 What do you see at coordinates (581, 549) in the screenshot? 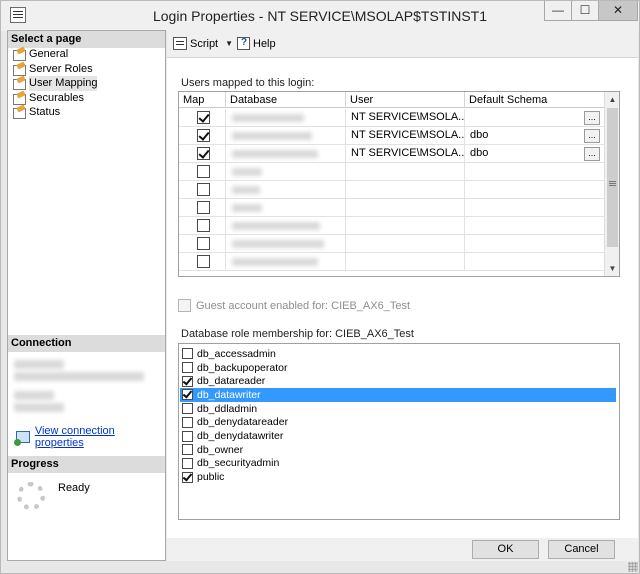
I see `cancel-button: Cancel` at bounding box center [581, 549].